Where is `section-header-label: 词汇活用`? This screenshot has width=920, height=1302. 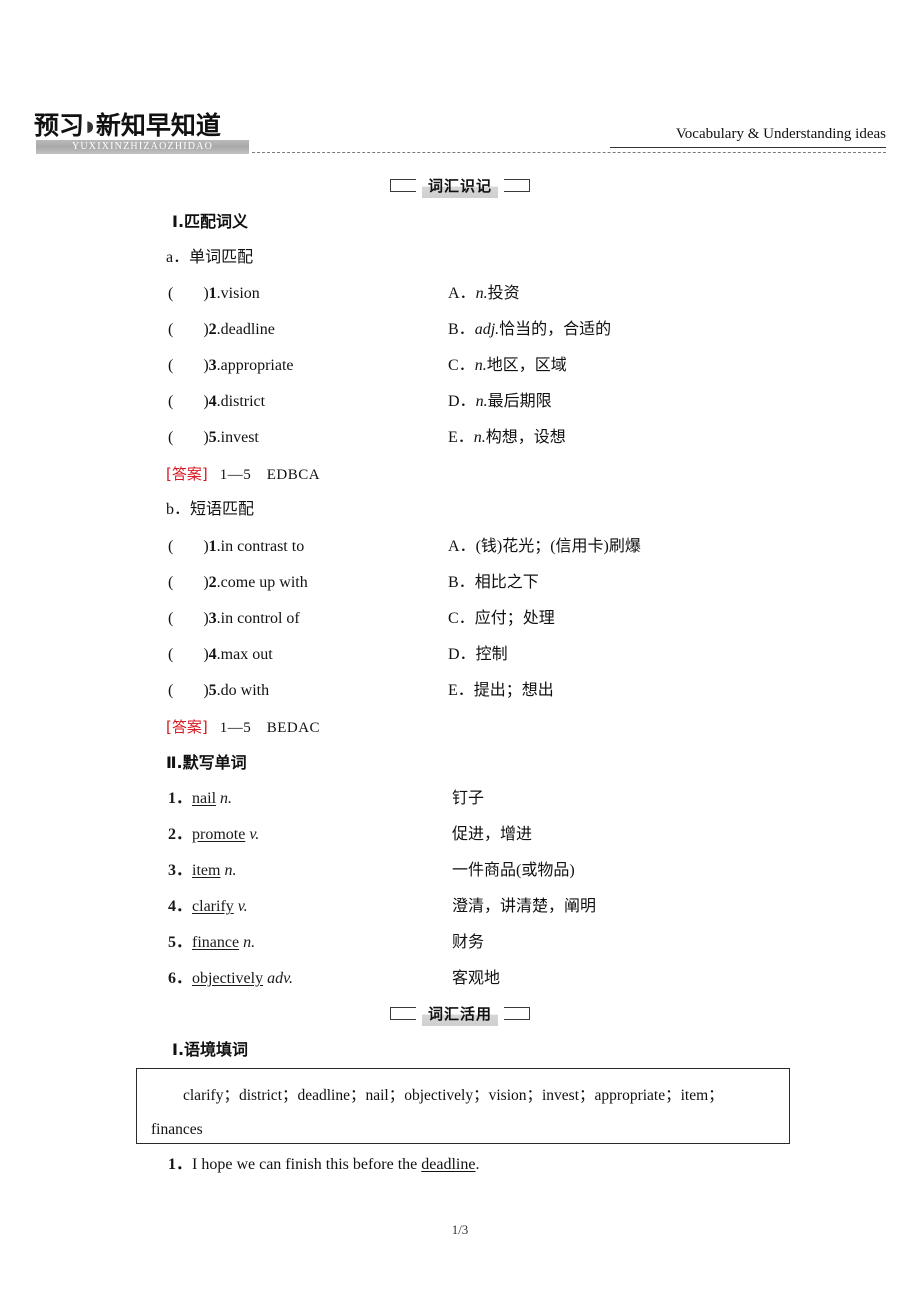 section-header-label: 词汇活用 is located at coordinates (459, 1015).